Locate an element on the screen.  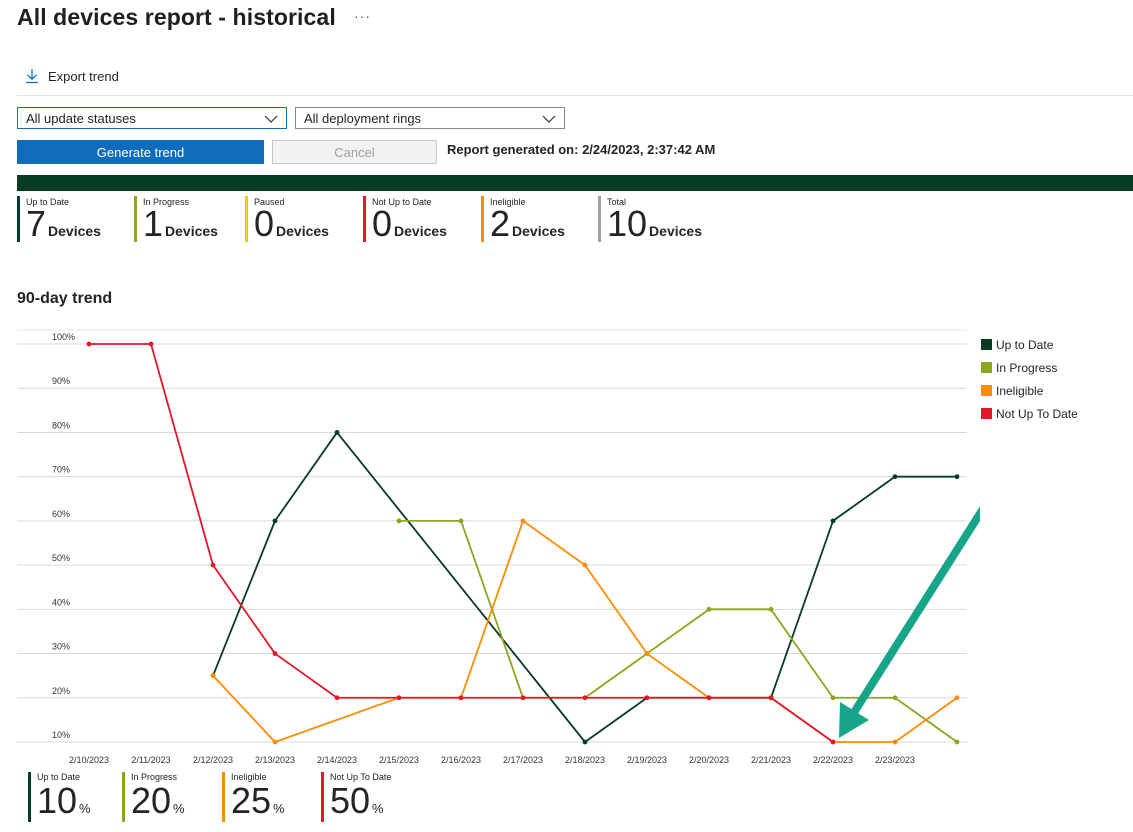
export-trend-button: Export trend is located at coordinates (72, 76).